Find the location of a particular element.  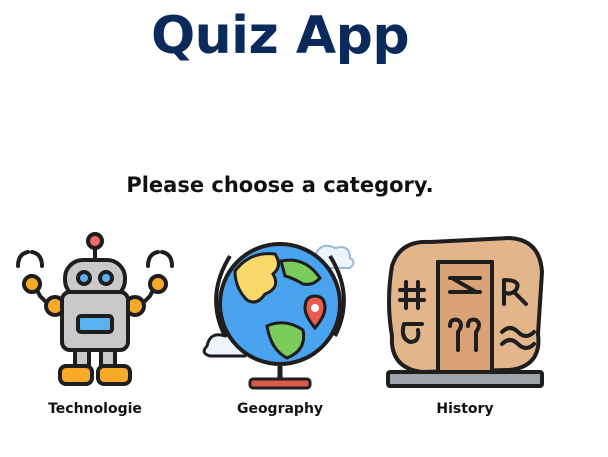

category-label: Technologie is located at coordinates (95, 409).